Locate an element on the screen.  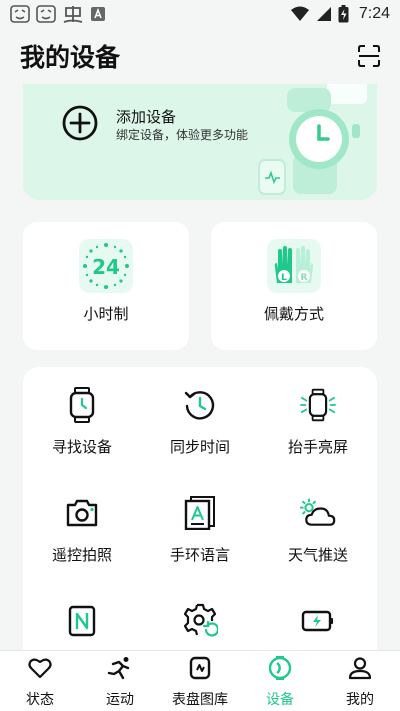
battery-icon is located at coordinates (318, 621).